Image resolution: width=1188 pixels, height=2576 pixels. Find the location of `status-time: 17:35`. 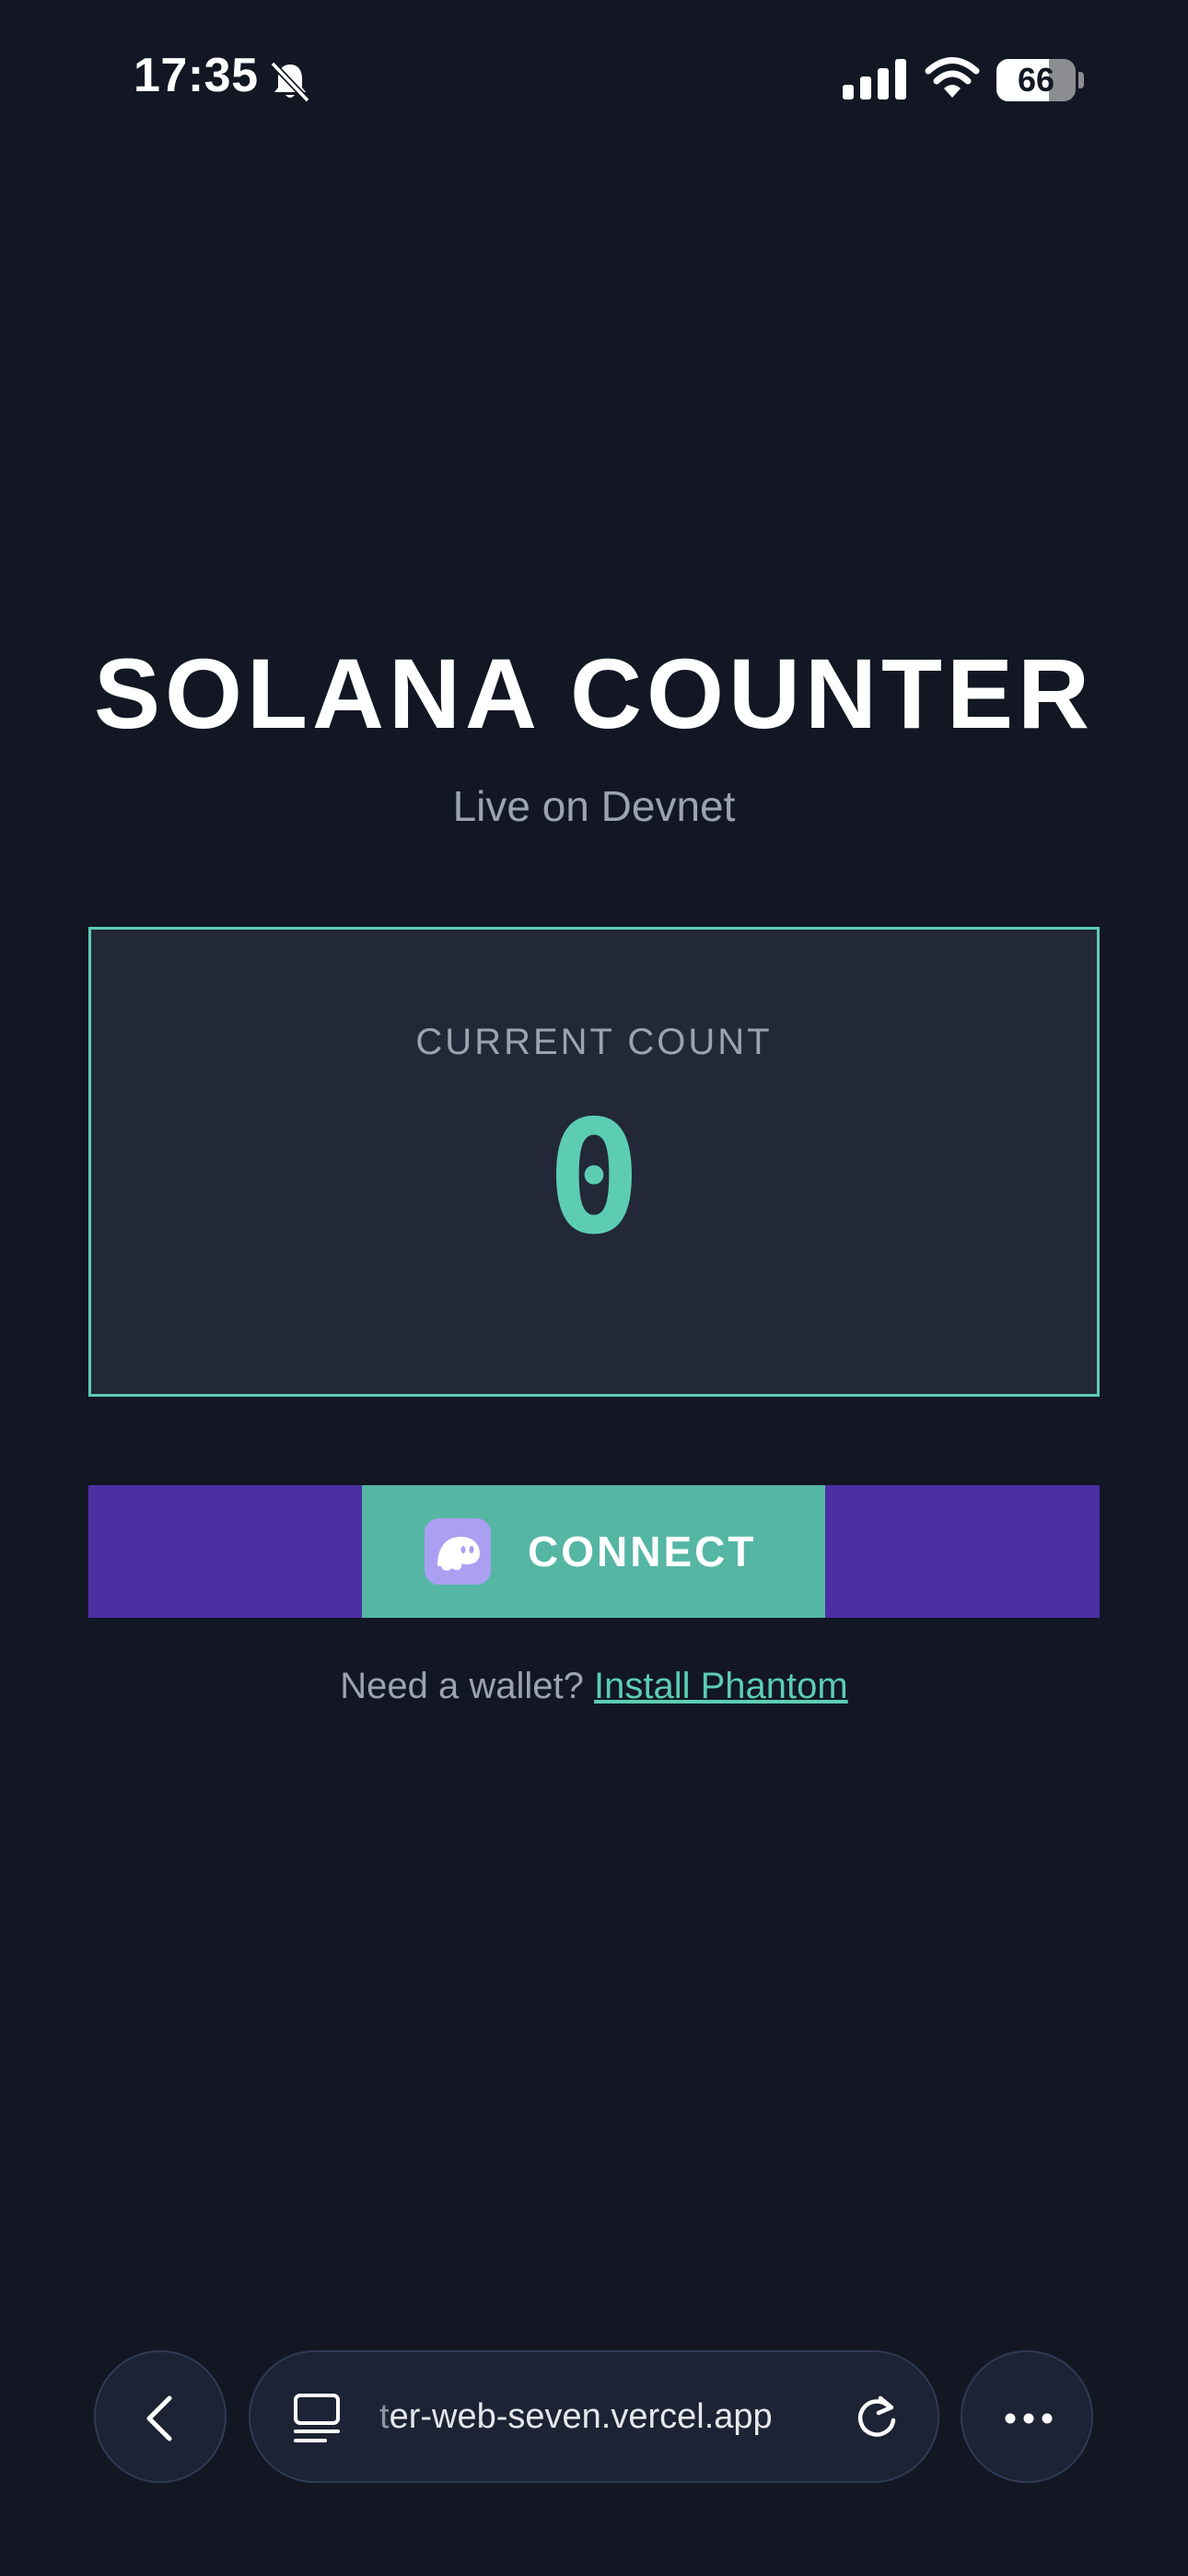

status-time: 17:35 is located at coordinates (196, 75).